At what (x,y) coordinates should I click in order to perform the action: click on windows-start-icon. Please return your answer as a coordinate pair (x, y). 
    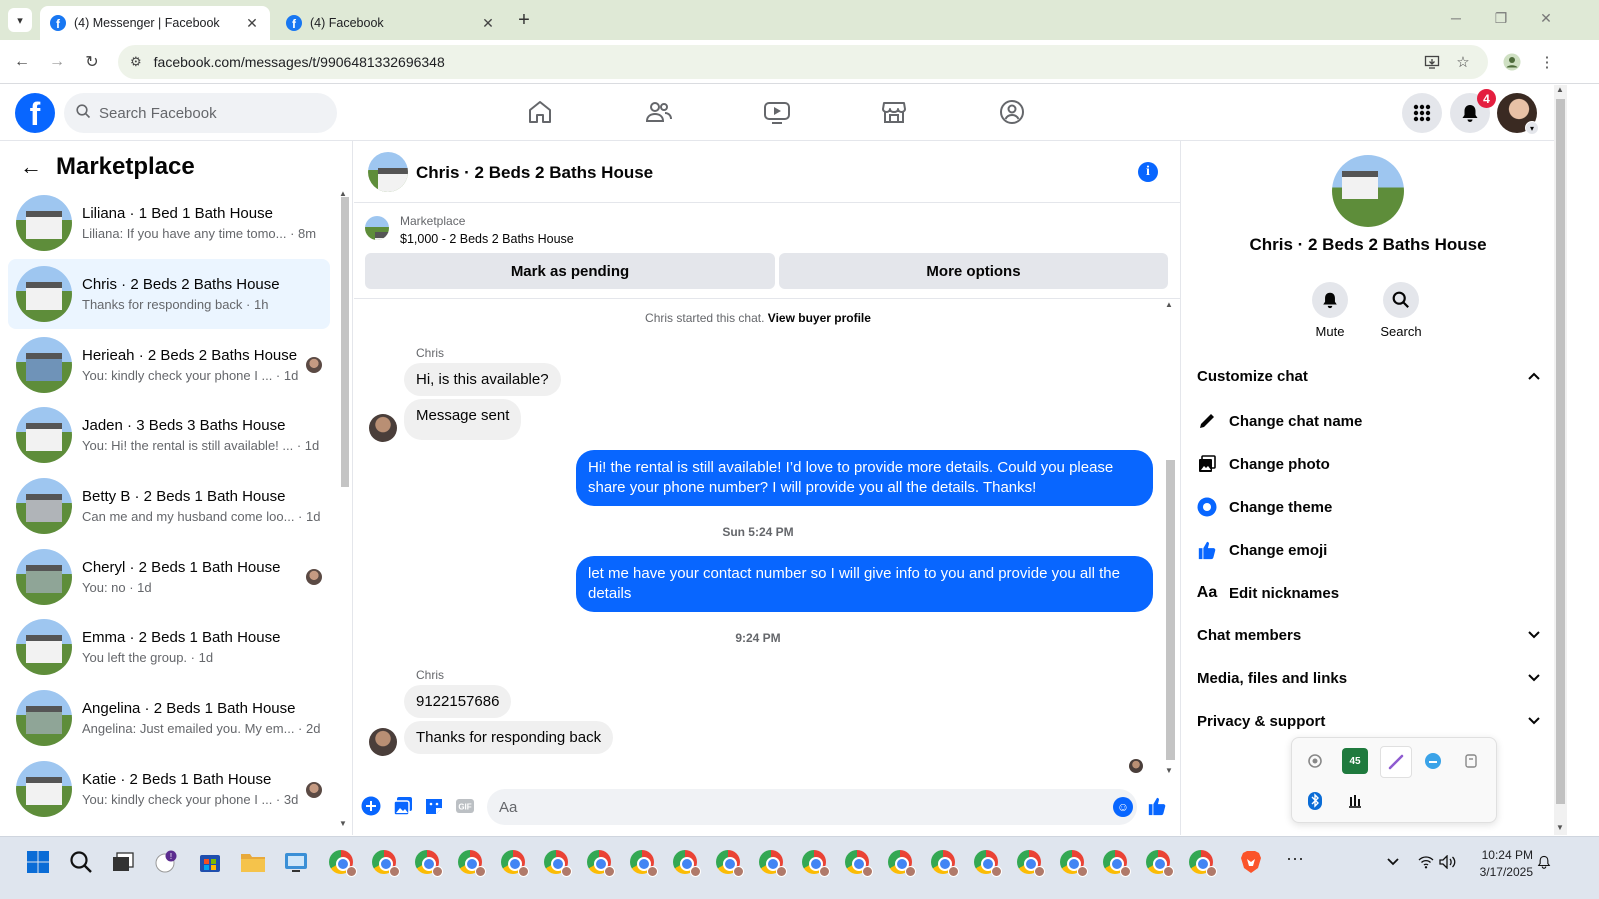
    Looking at the image, I should click on (38, 862).